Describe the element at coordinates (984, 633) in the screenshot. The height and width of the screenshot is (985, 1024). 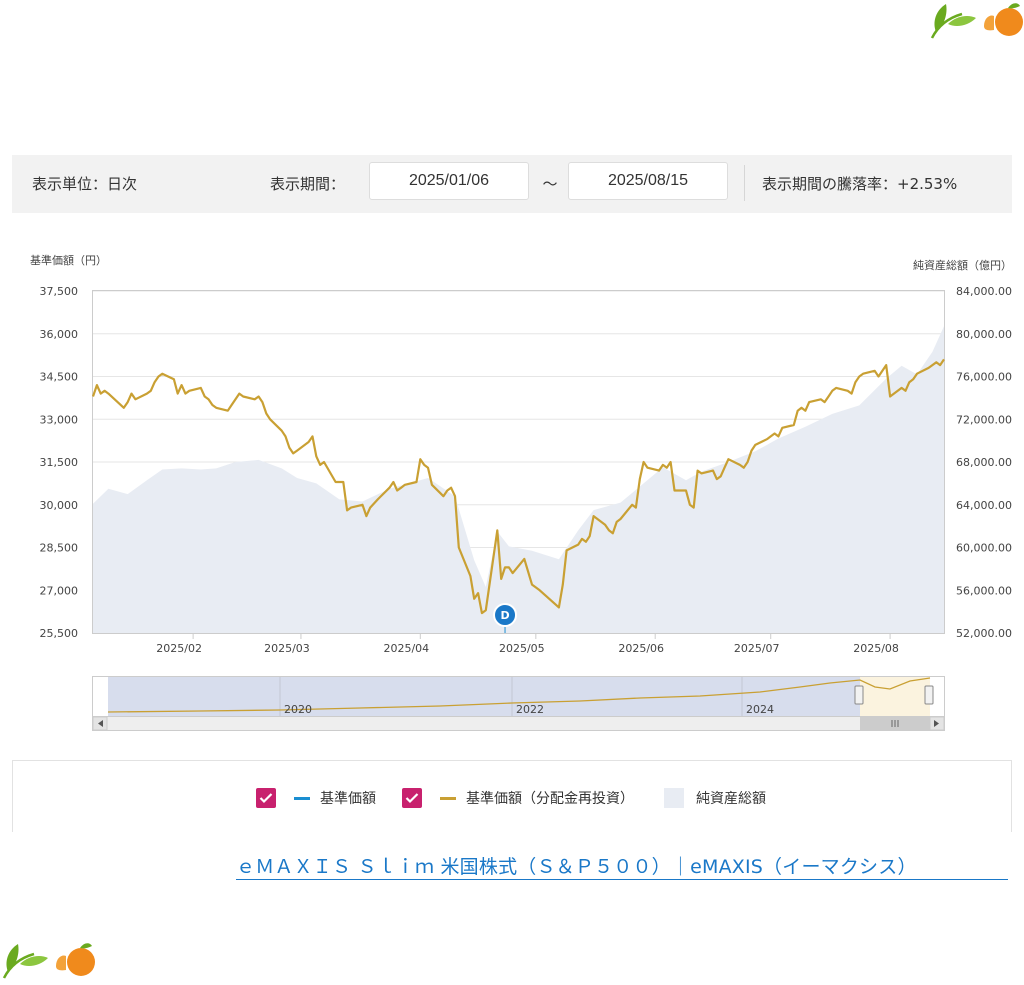
I see `right-tick-label: 52,000.00` at that location.